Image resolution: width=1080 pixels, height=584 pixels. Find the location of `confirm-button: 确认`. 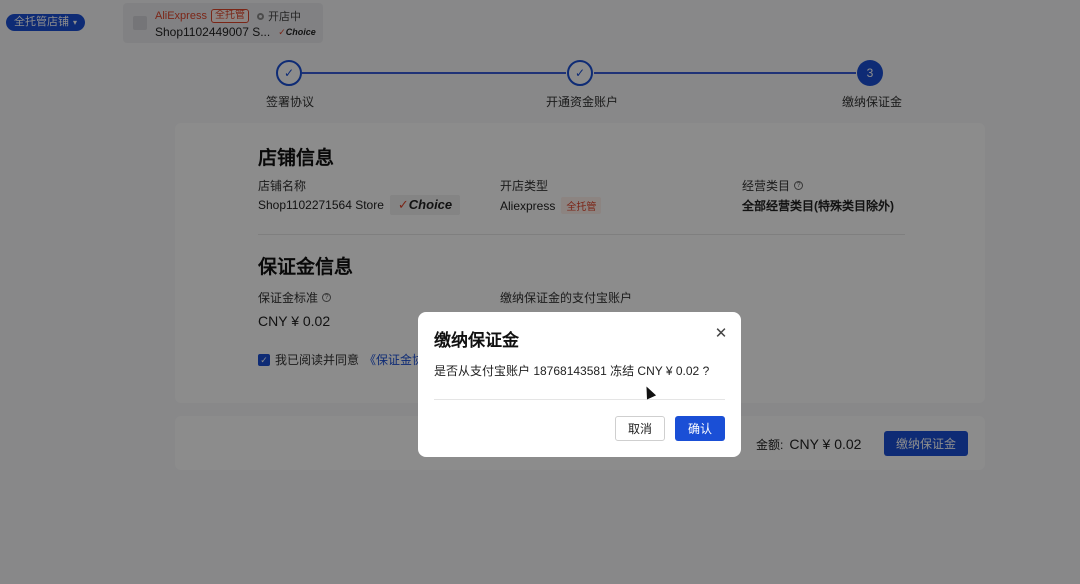

confirm-button: 确认 is located at coordinates (700, 428).